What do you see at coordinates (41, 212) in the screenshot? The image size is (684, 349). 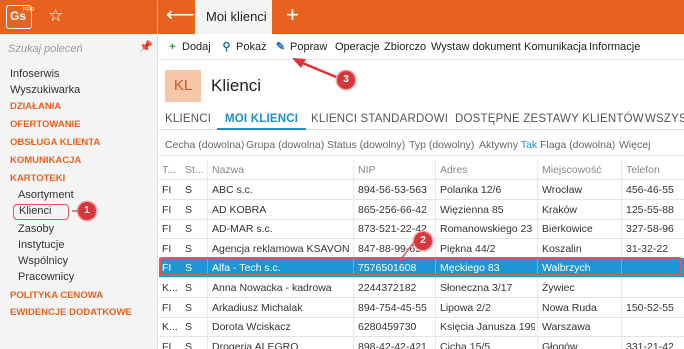 I see `sidebar-item-klienci: Klienci` at bounding box center [41, 212].